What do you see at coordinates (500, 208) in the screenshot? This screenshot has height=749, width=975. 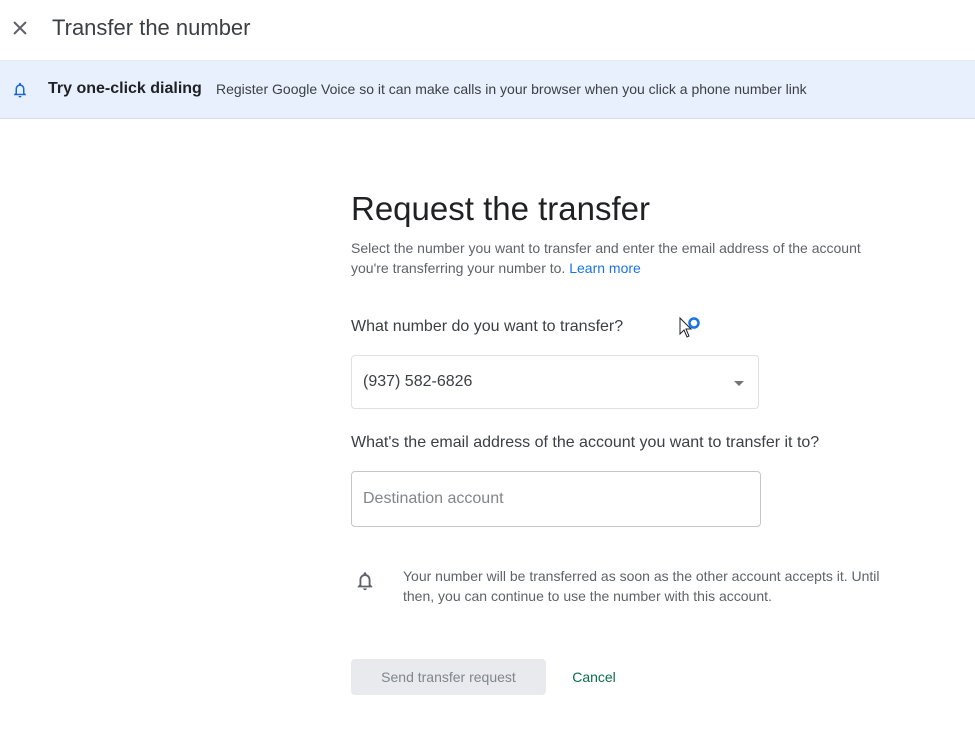 I see `section-heading: Request the transfer` at bounding box center [500, 208].